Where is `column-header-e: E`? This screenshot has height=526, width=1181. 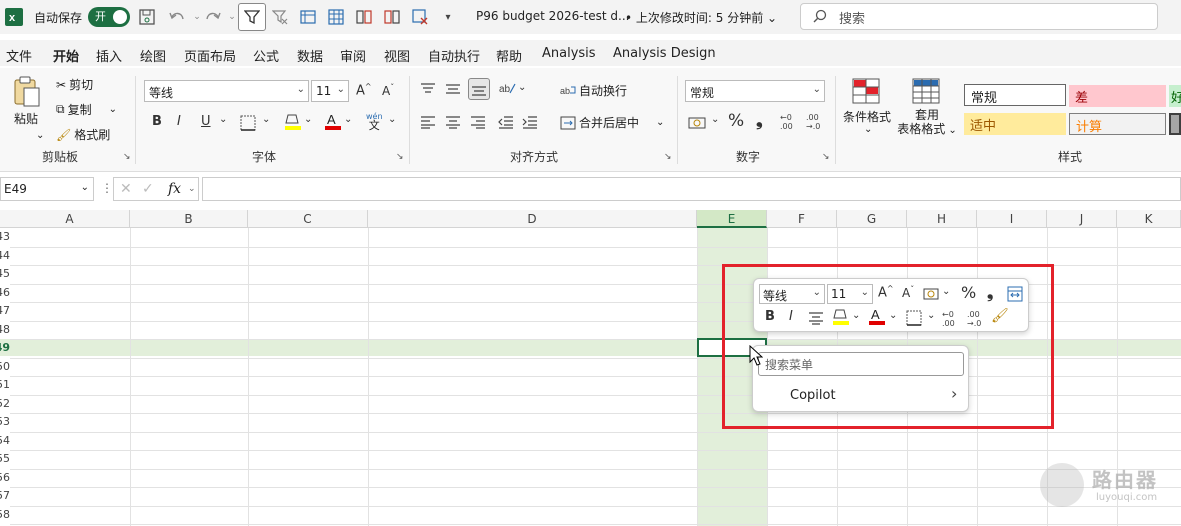 column-header-e: E is located at coordinates (732, 219).